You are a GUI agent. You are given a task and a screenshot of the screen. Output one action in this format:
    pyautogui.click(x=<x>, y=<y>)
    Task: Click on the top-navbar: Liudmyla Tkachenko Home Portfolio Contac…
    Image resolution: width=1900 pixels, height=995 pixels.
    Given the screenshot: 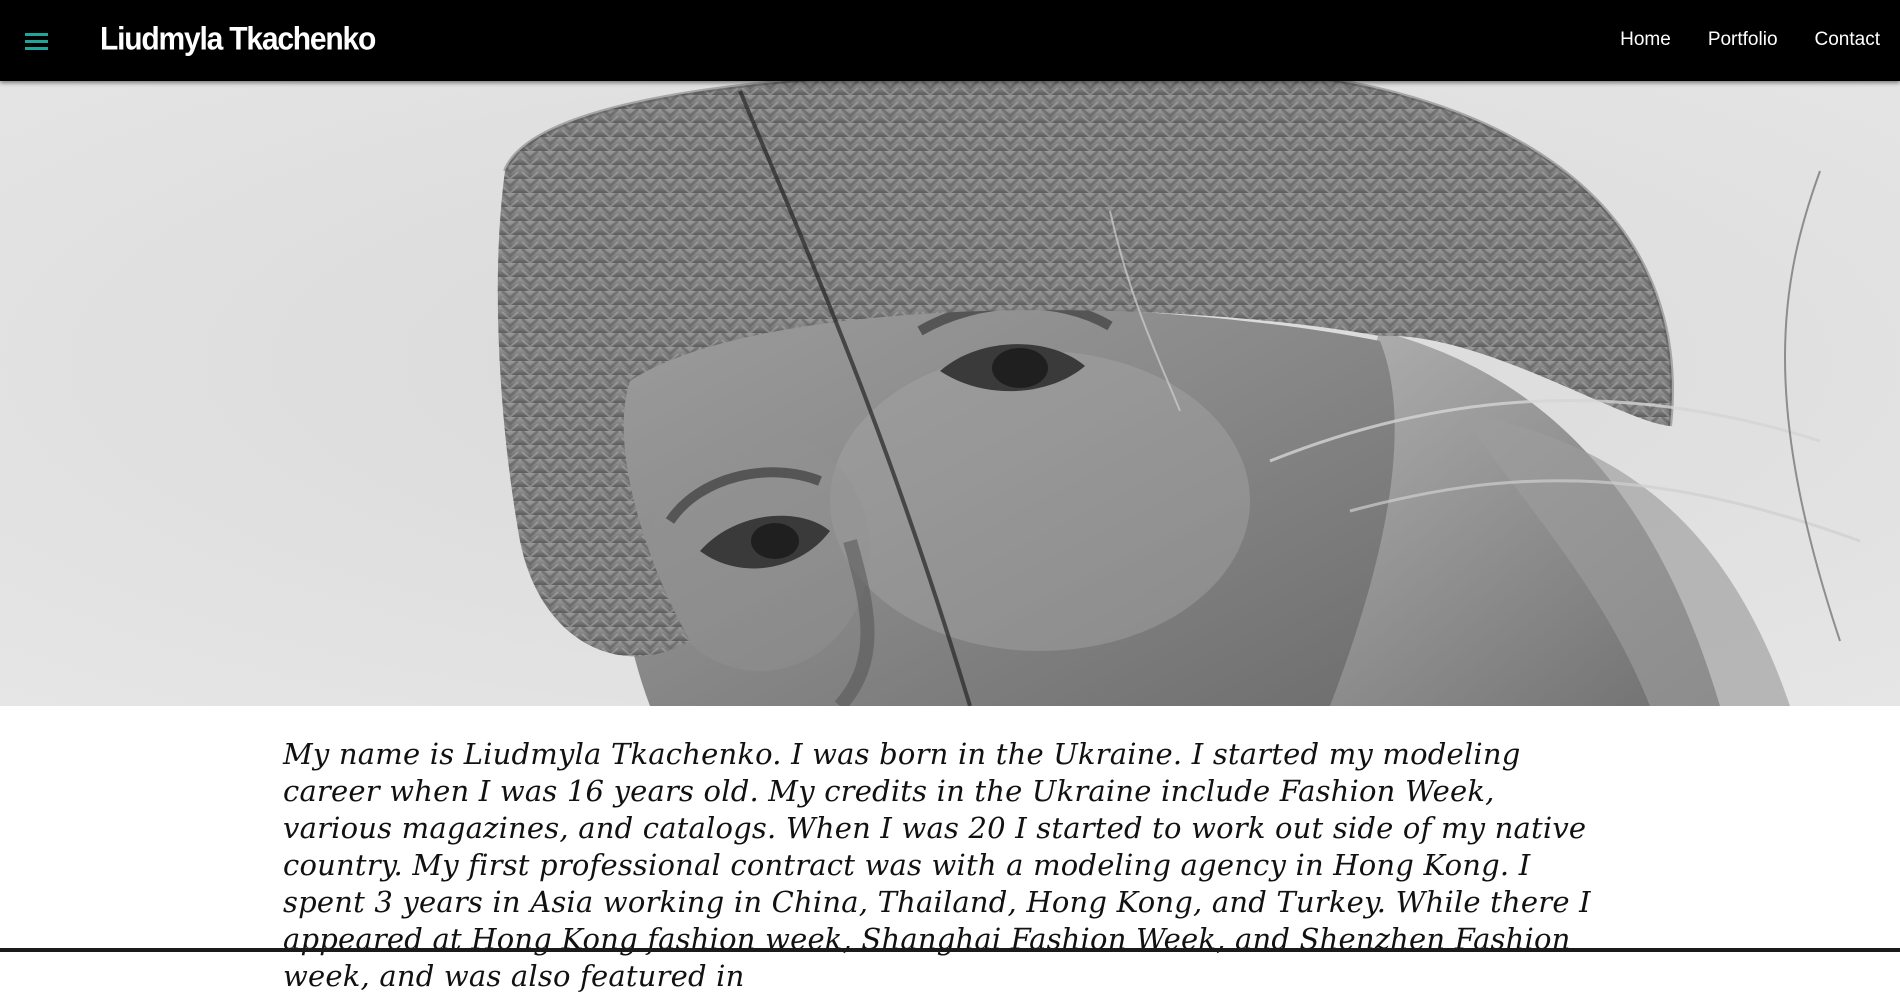 What is the action you would take?
    pyautogui.click(x=950, y=40)
    